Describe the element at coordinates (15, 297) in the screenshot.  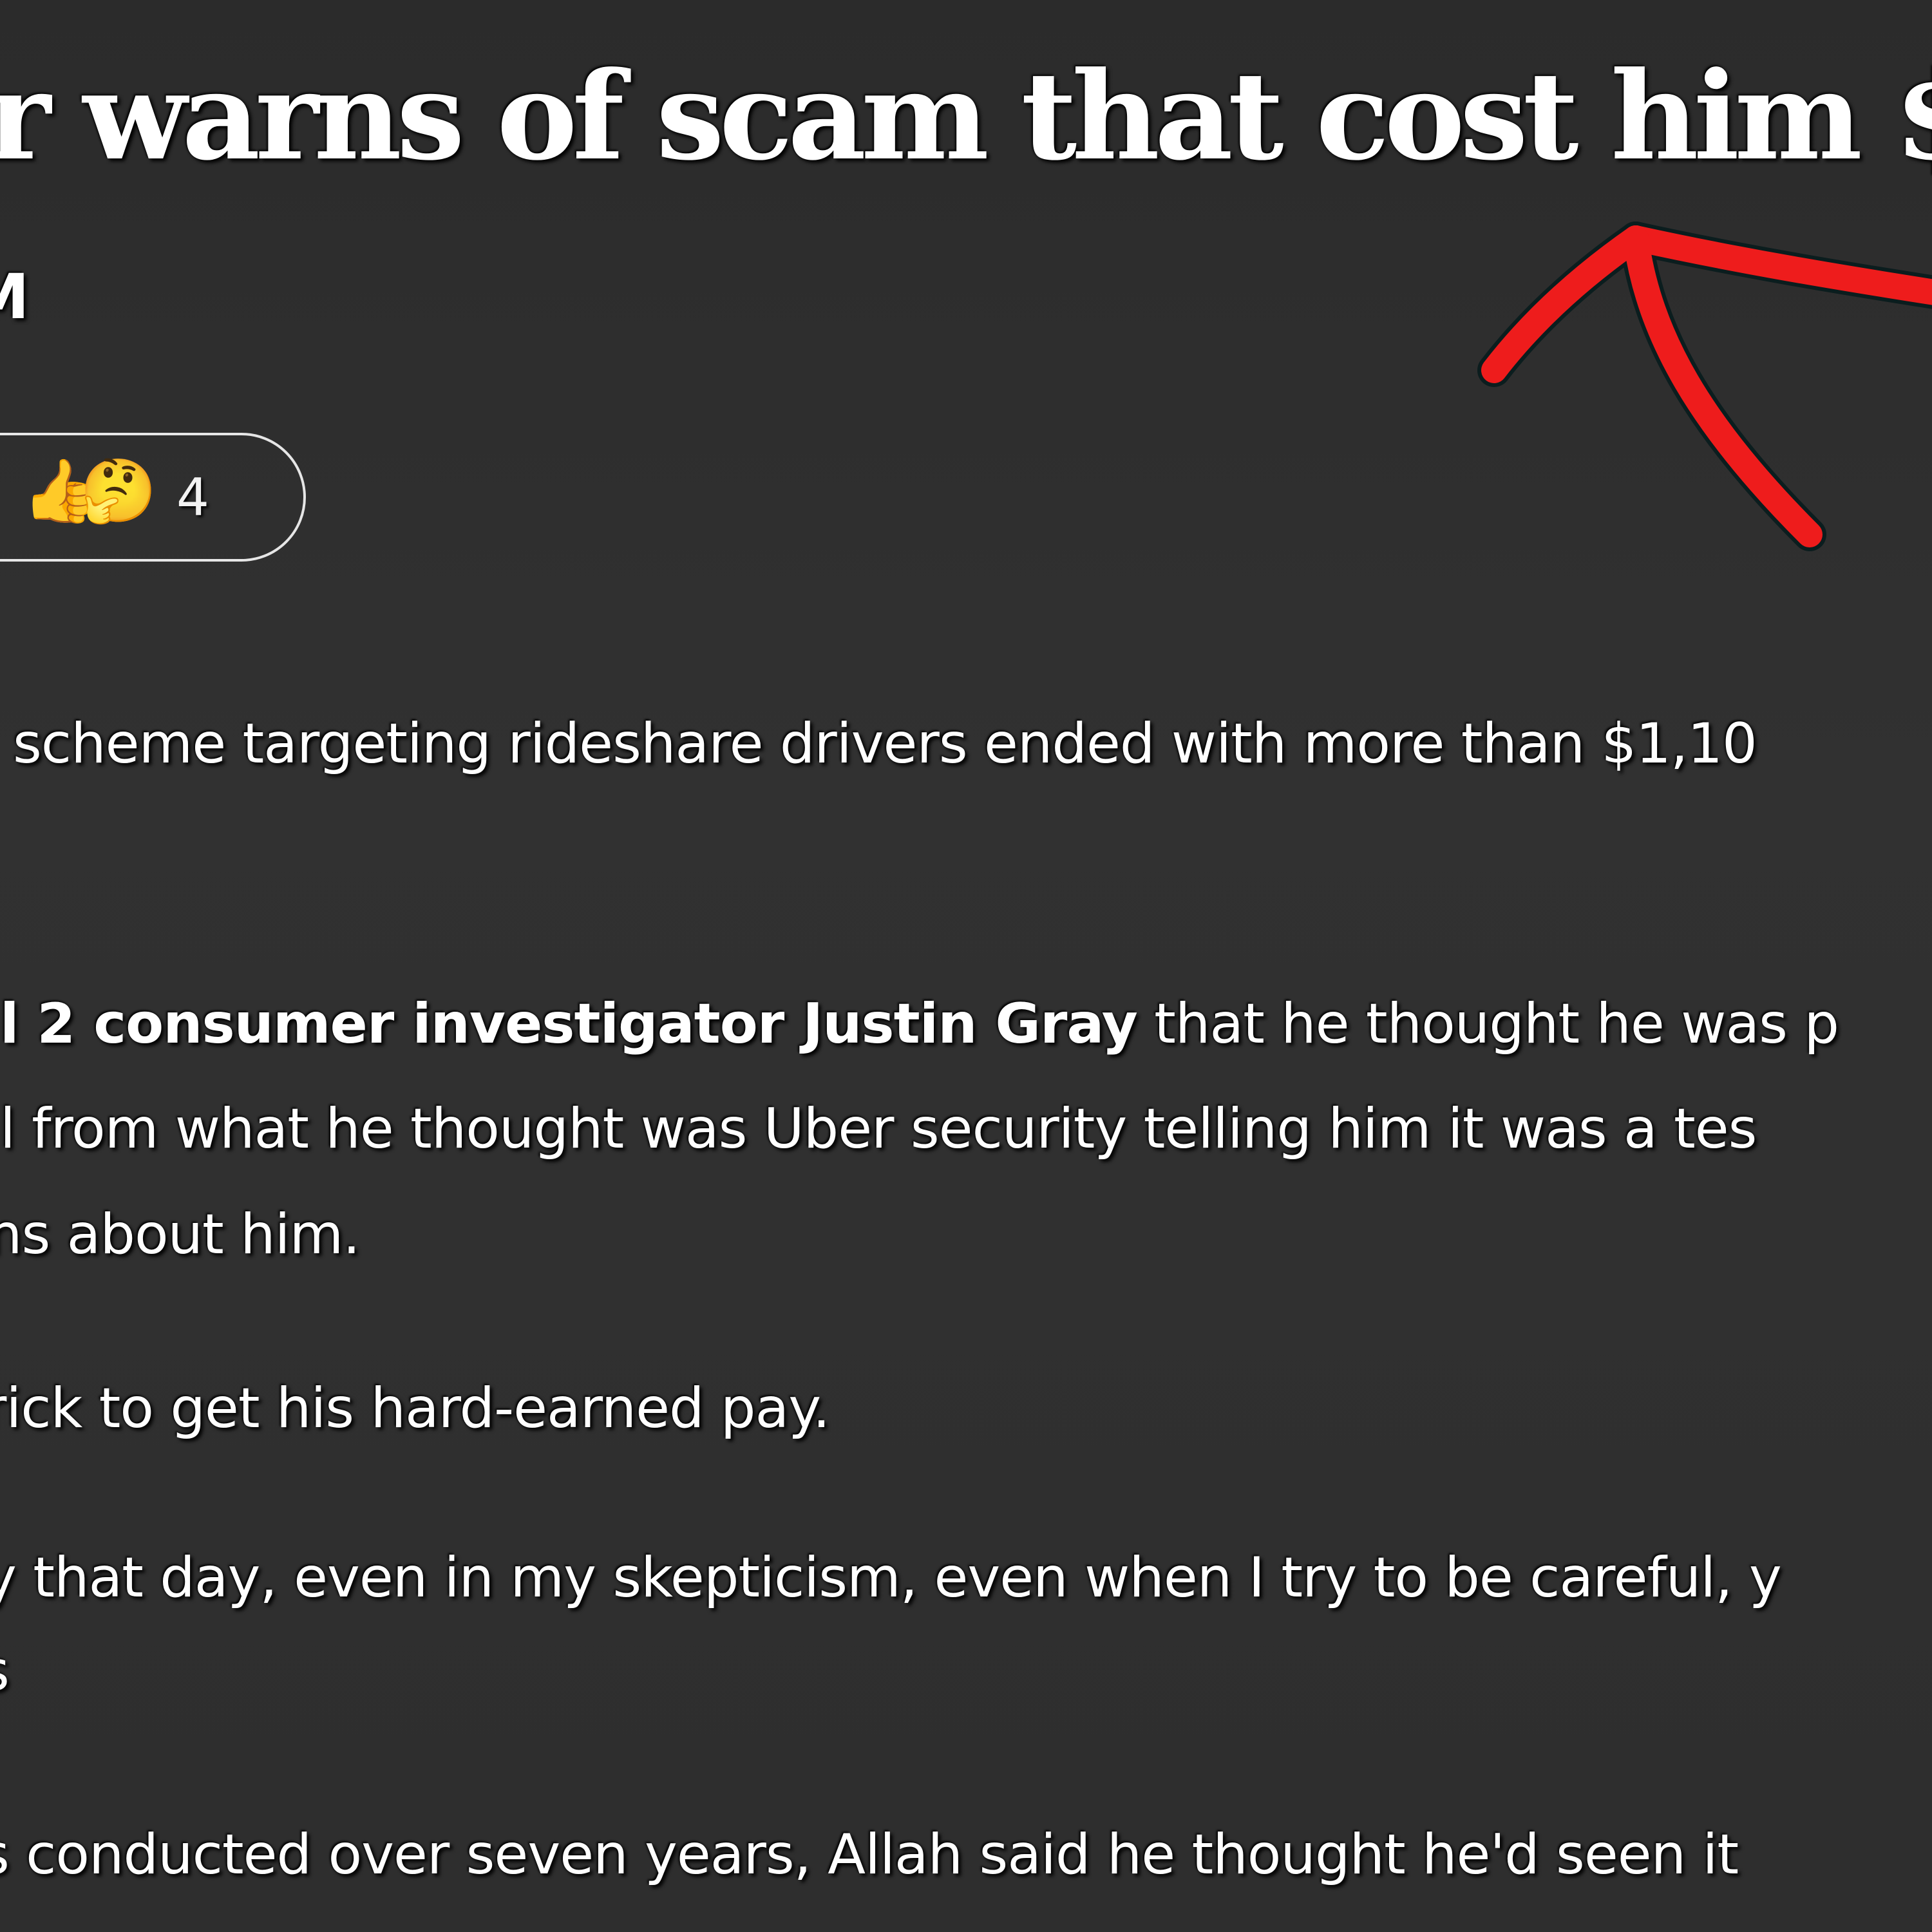
I see `article-timestamp: M` at that location.